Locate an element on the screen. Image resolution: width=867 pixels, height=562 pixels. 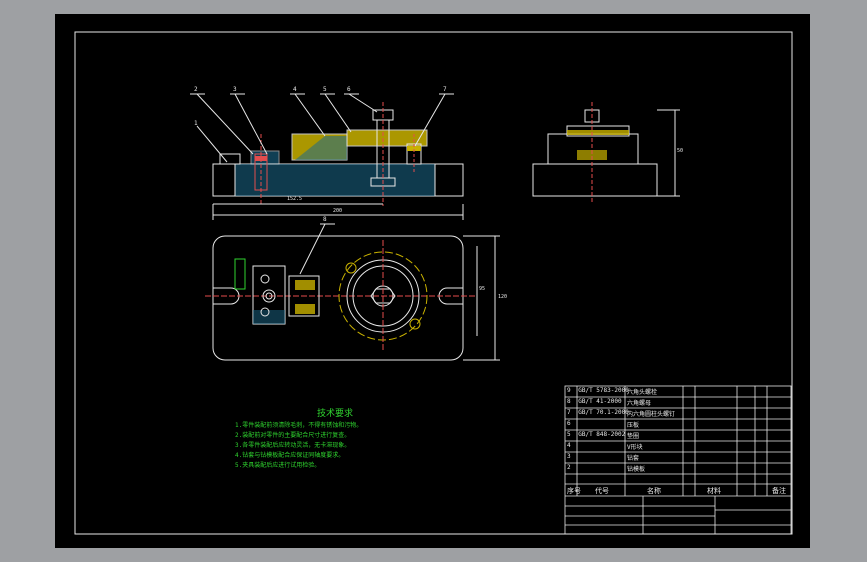
note-line-5: 5.夹具装配后应进行试用检验。 is located at coordinates (278, 465).